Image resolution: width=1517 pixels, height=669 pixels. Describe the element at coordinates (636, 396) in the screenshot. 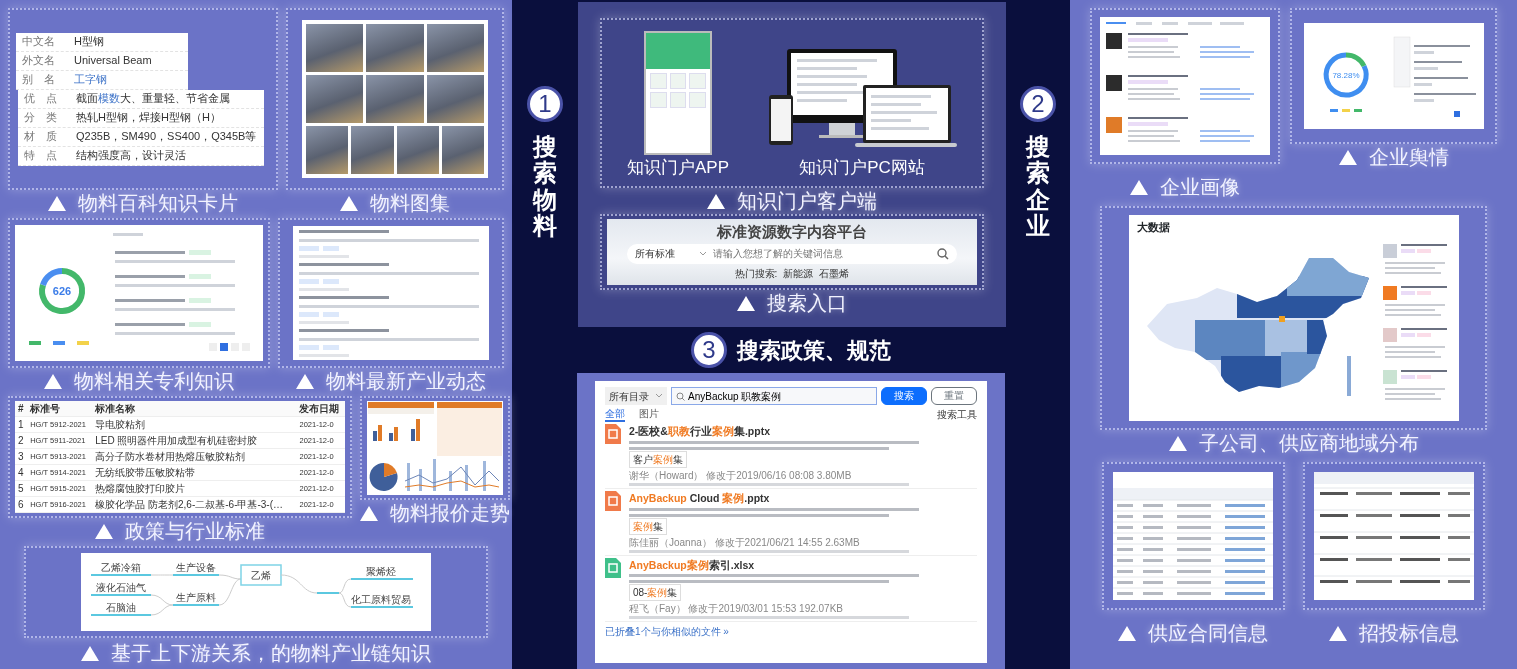

I see `scope-dropdown: 所有目录` at that location.